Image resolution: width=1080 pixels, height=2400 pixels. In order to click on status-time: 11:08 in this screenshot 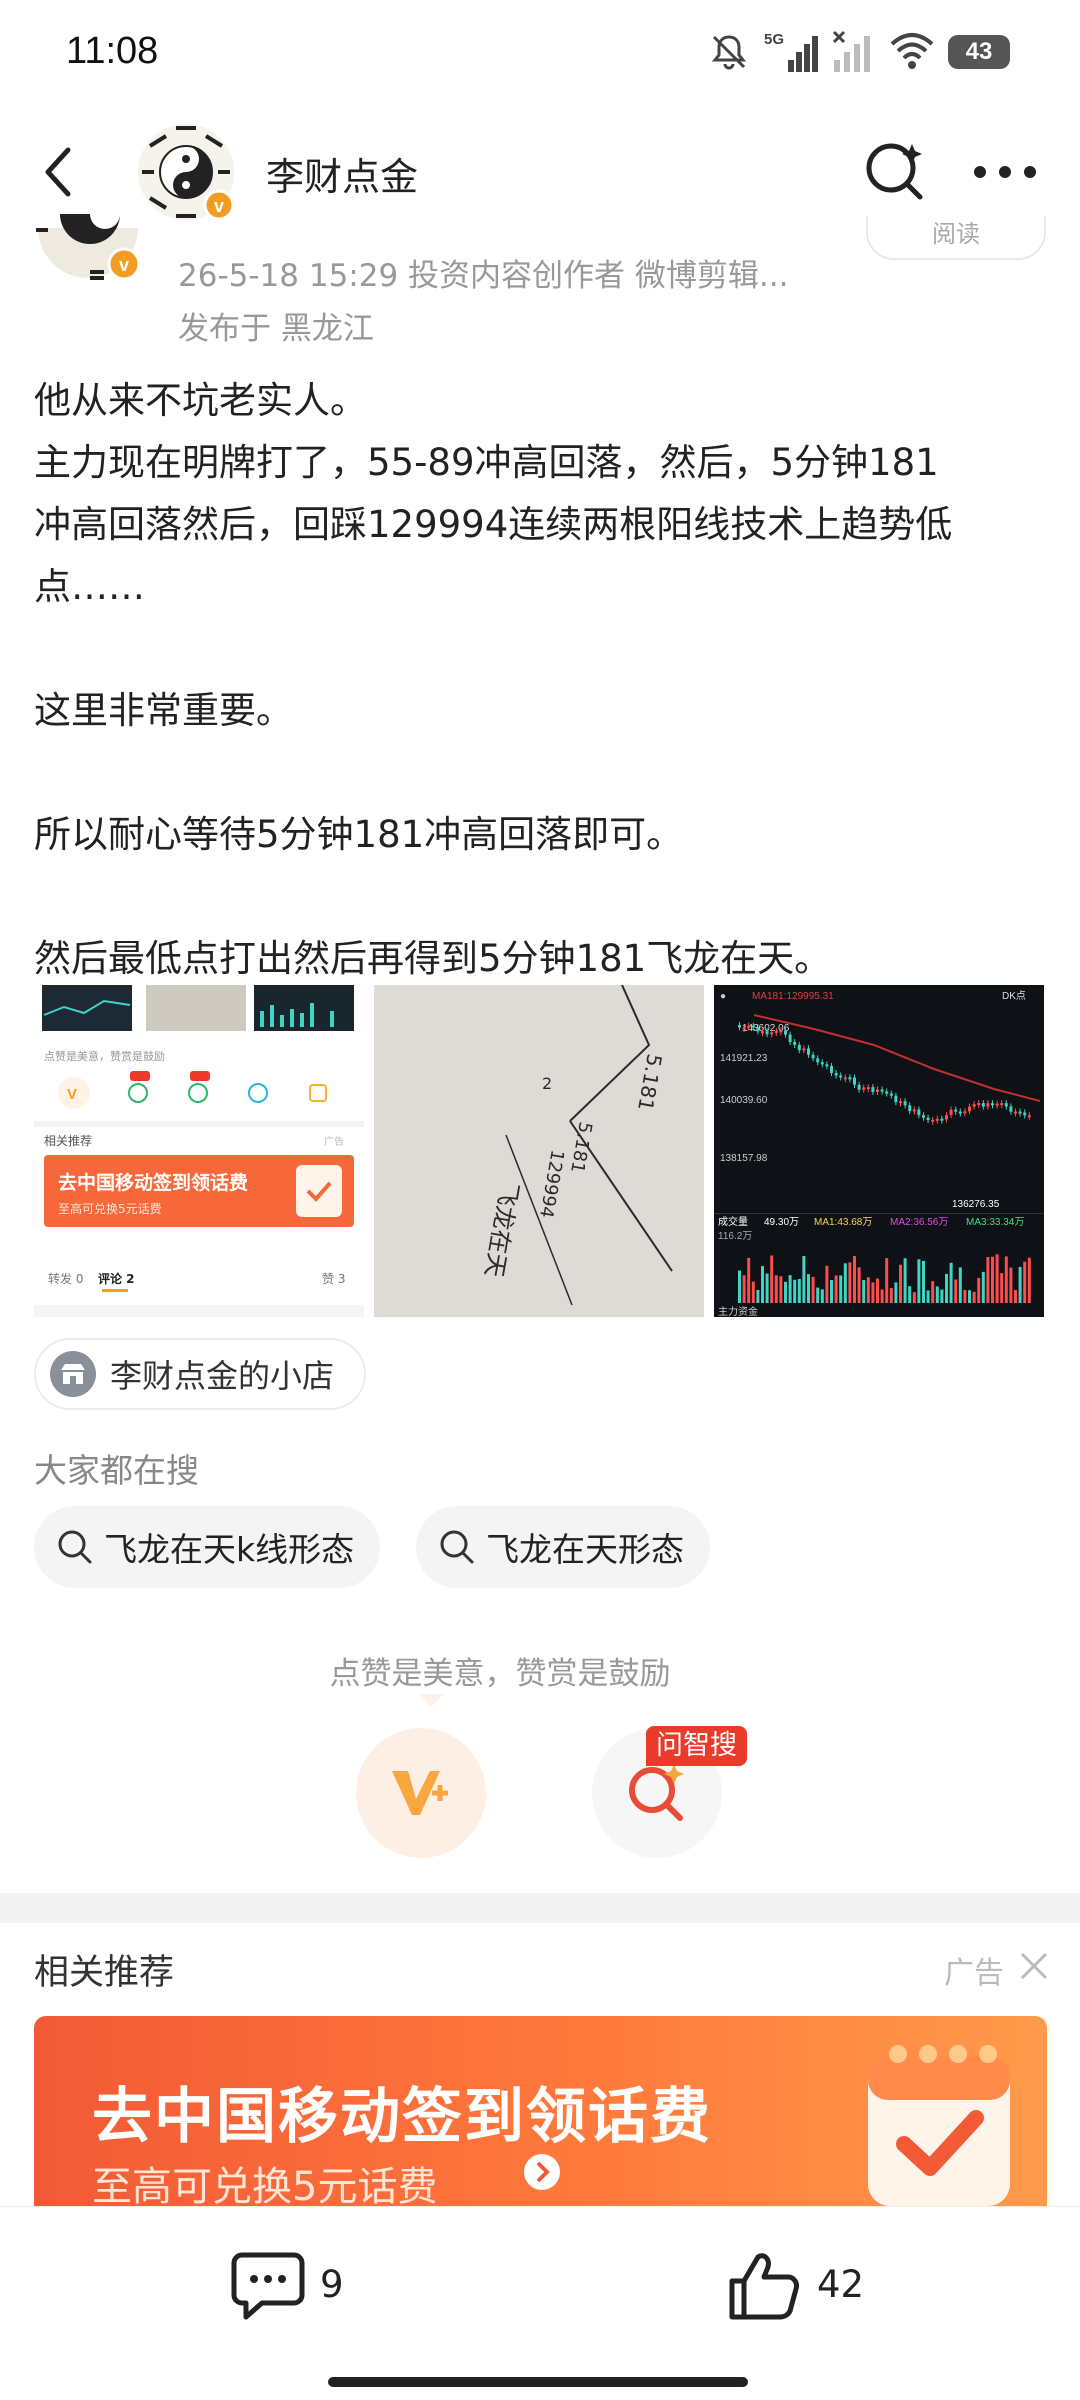, I will do `click(112, 51)`.